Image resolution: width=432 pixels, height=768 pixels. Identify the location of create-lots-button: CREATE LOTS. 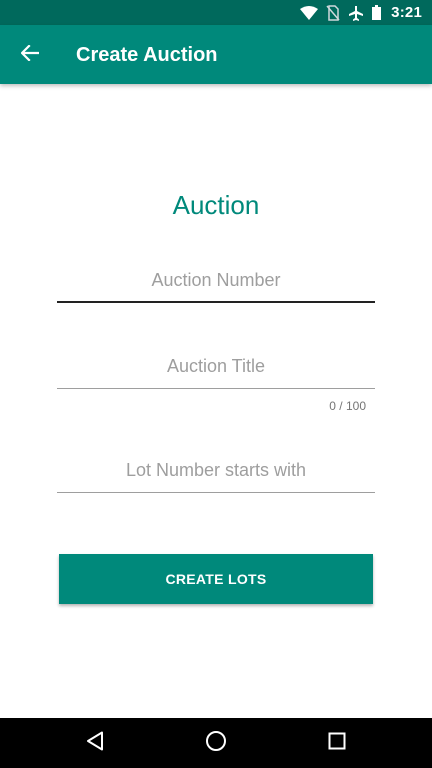
(216, 579).